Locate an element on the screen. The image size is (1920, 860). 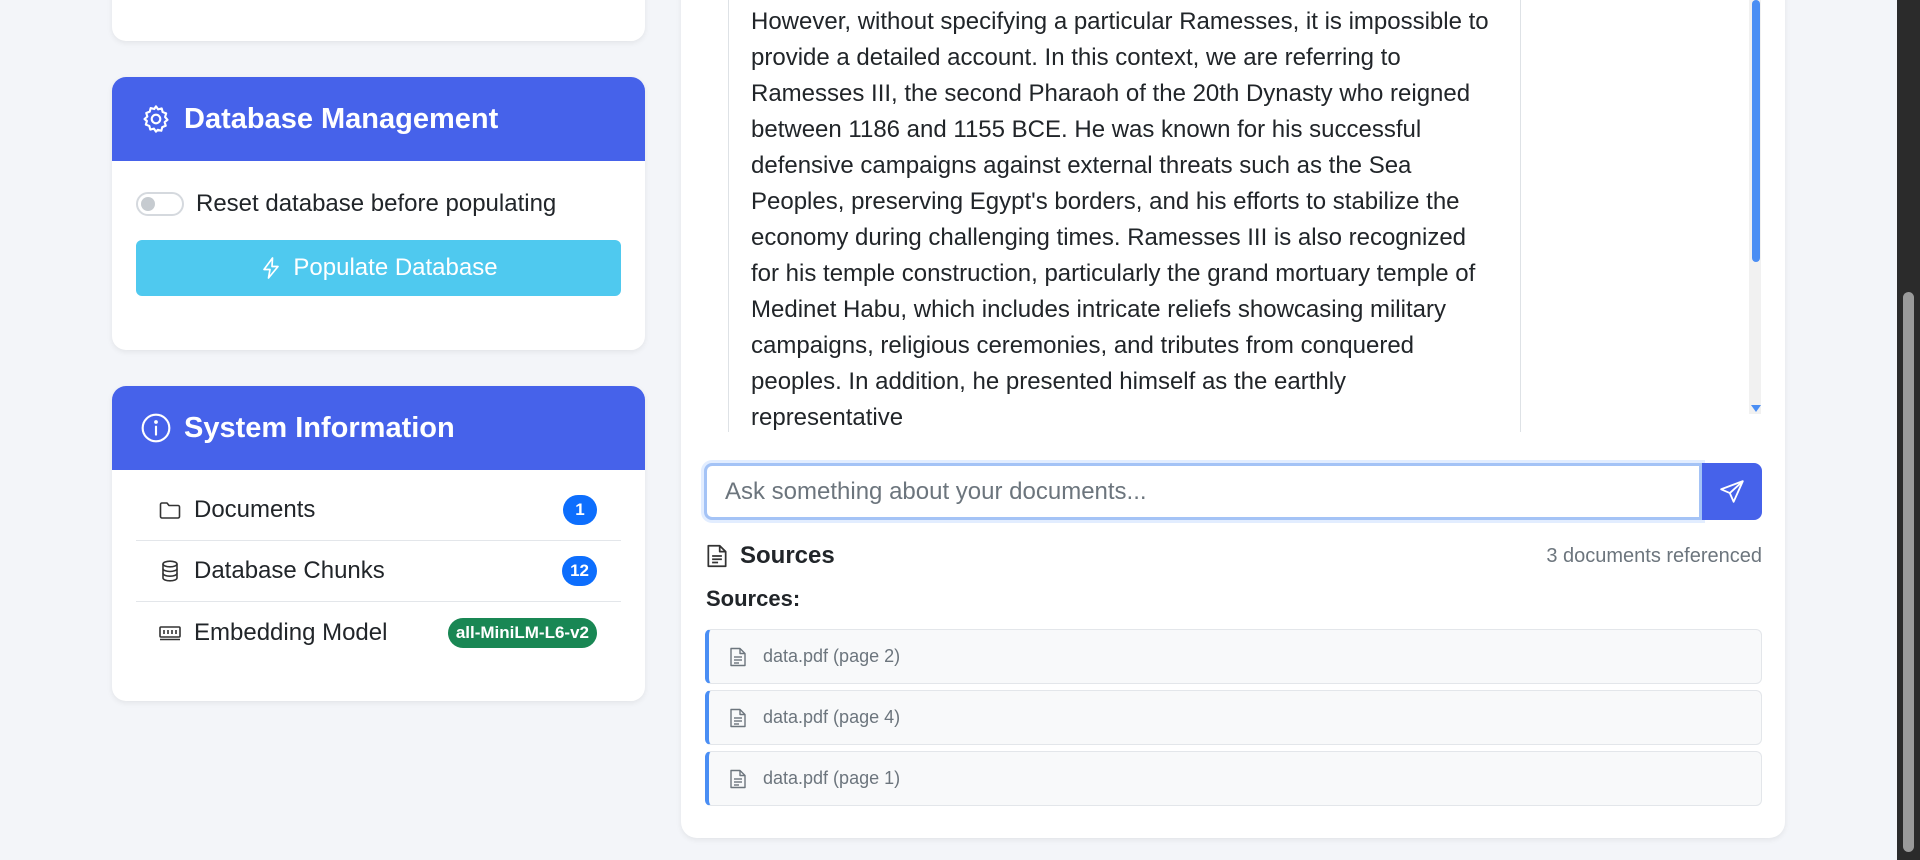
sources-header: Sources 3 documents referenced is located at coordinates (1234, 556).